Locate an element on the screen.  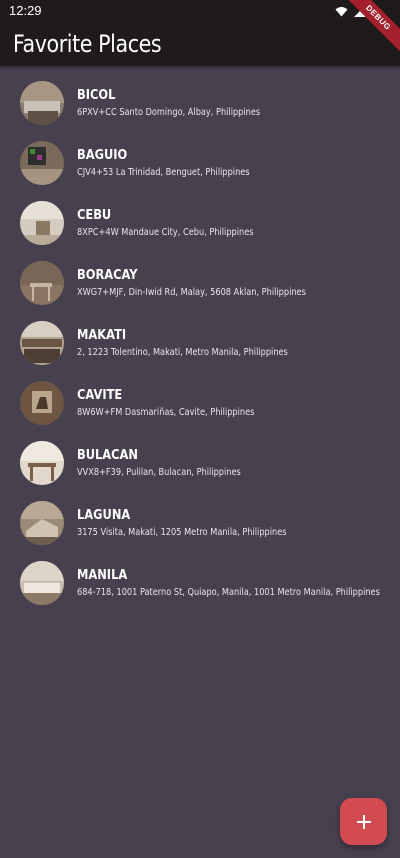
place-title: BORACAY is located at coordinates (107, 275).